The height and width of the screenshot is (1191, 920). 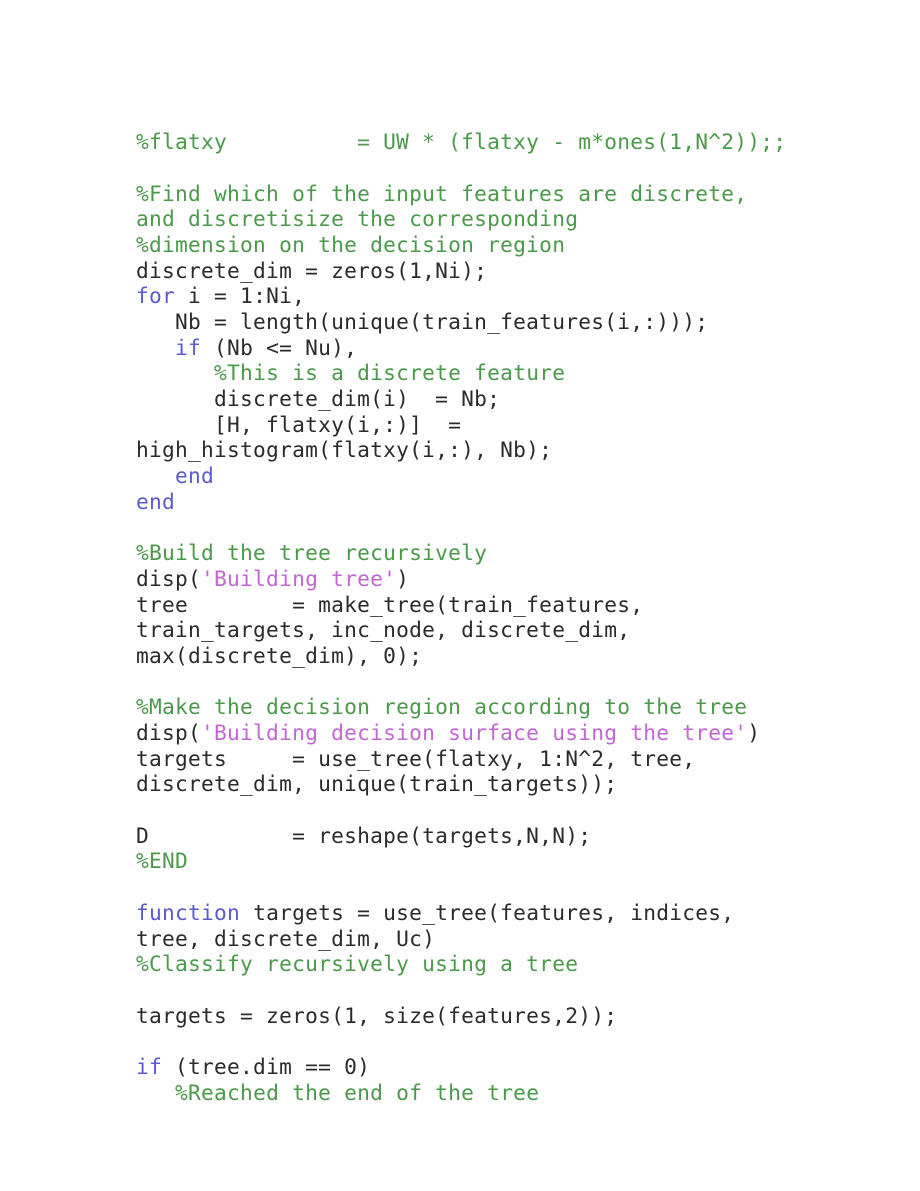 I want to click on code-token-string: 'Building tree', so click(x=299, y=578).